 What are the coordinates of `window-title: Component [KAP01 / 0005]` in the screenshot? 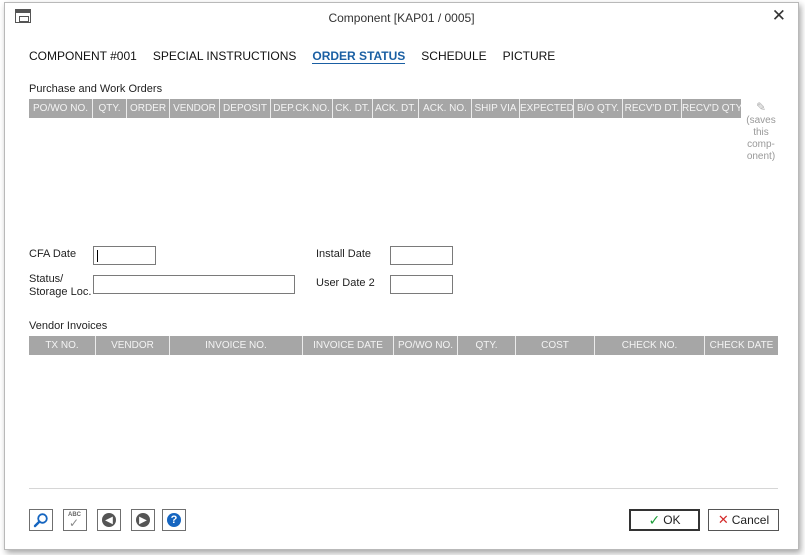 It's located at (401, 18).